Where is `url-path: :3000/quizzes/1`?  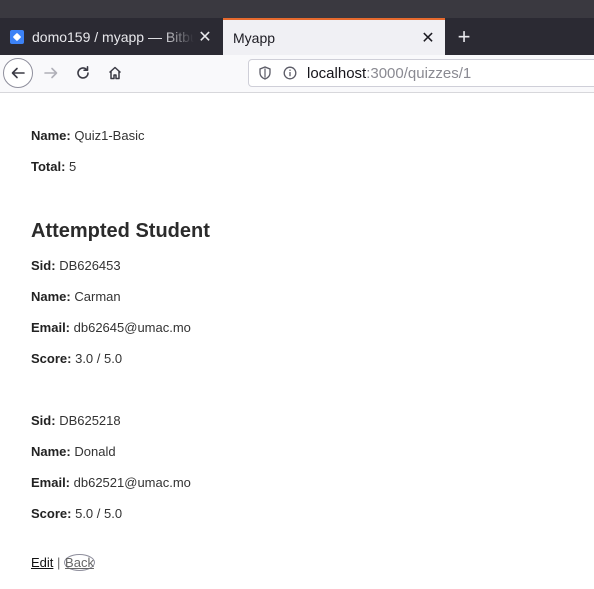
url-path: :3000/quizzes/1 is located at coordinates (419, 73).